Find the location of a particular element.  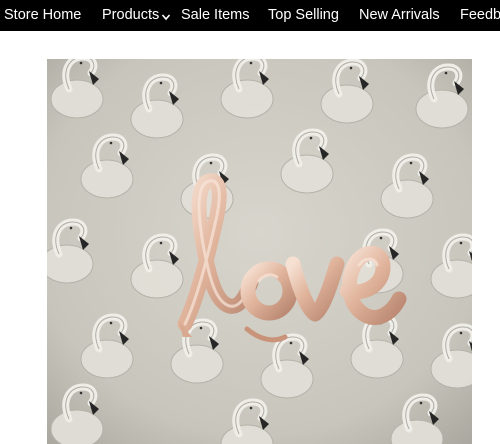

nav-new-arrivals-label: New Arrivals is located at coordinates (399, 15).